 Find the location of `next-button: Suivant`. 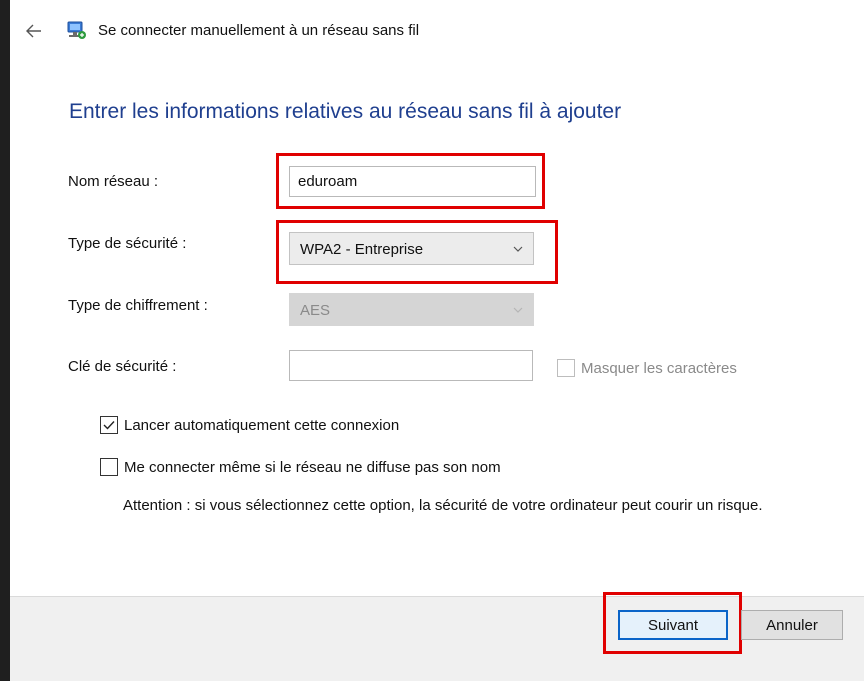

next-button: Suivant is located at coordinates (673, 625).